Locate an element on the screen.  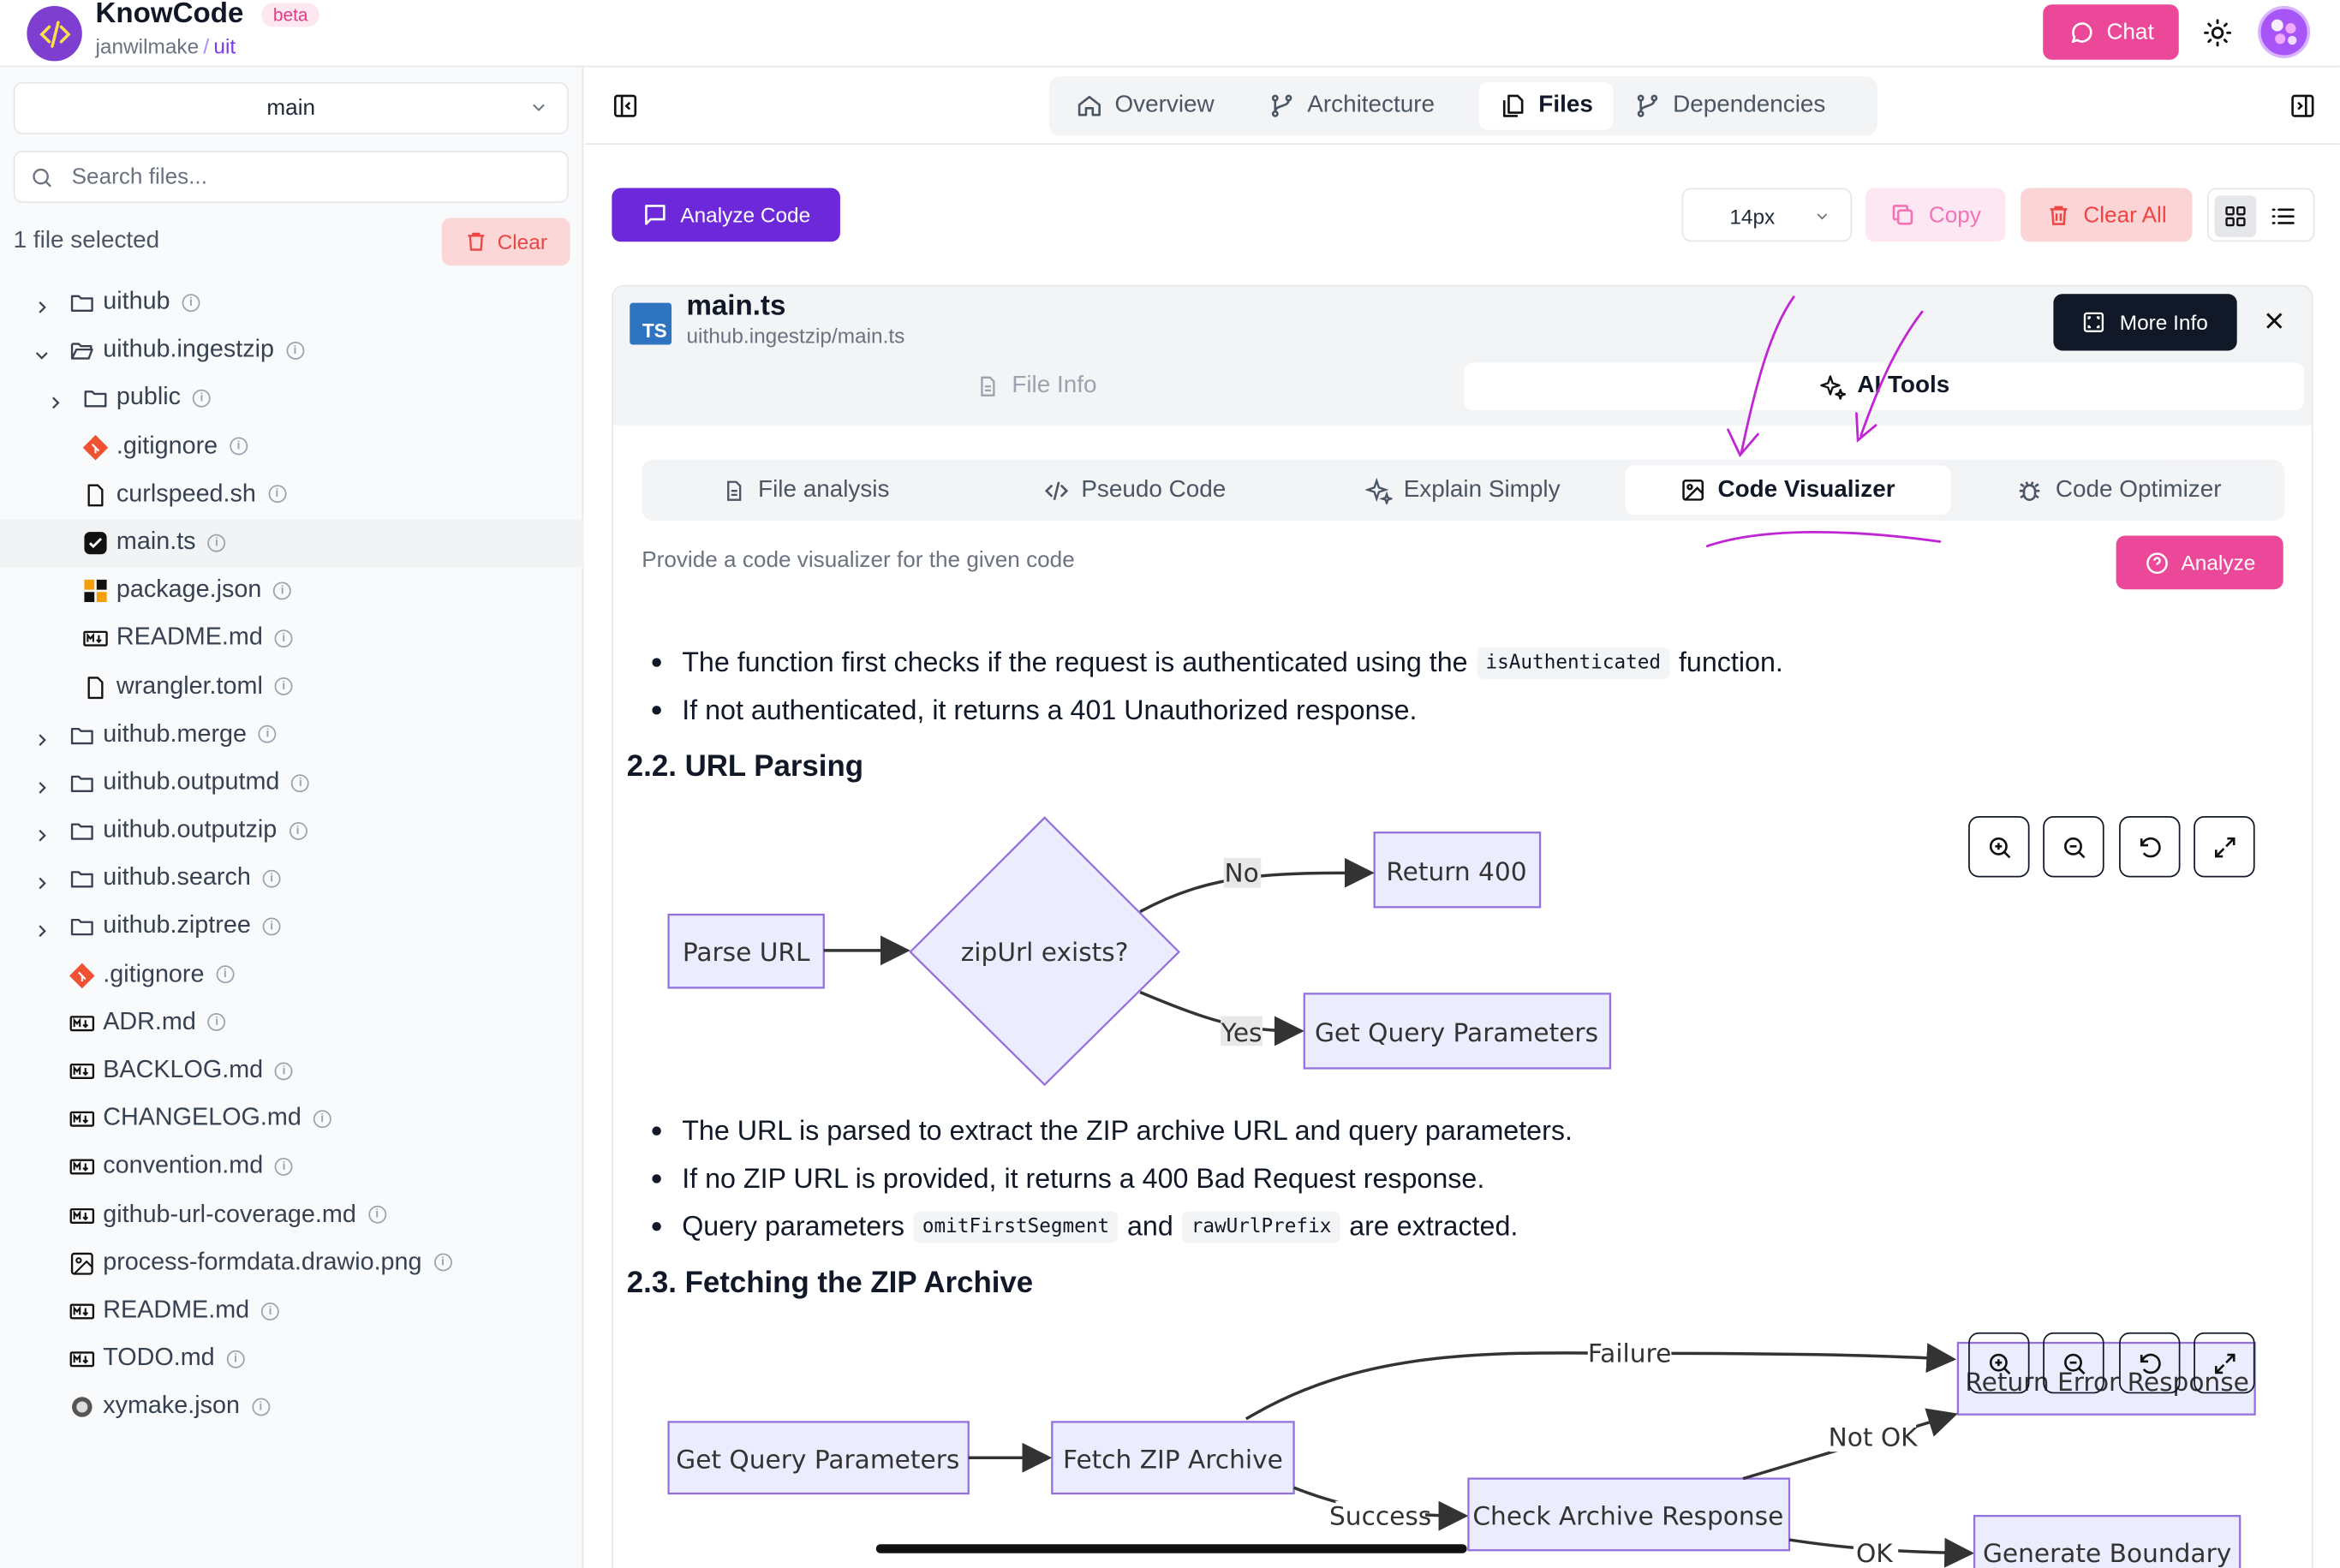
tree-item: package.json i is located at coordinates (291, 591).